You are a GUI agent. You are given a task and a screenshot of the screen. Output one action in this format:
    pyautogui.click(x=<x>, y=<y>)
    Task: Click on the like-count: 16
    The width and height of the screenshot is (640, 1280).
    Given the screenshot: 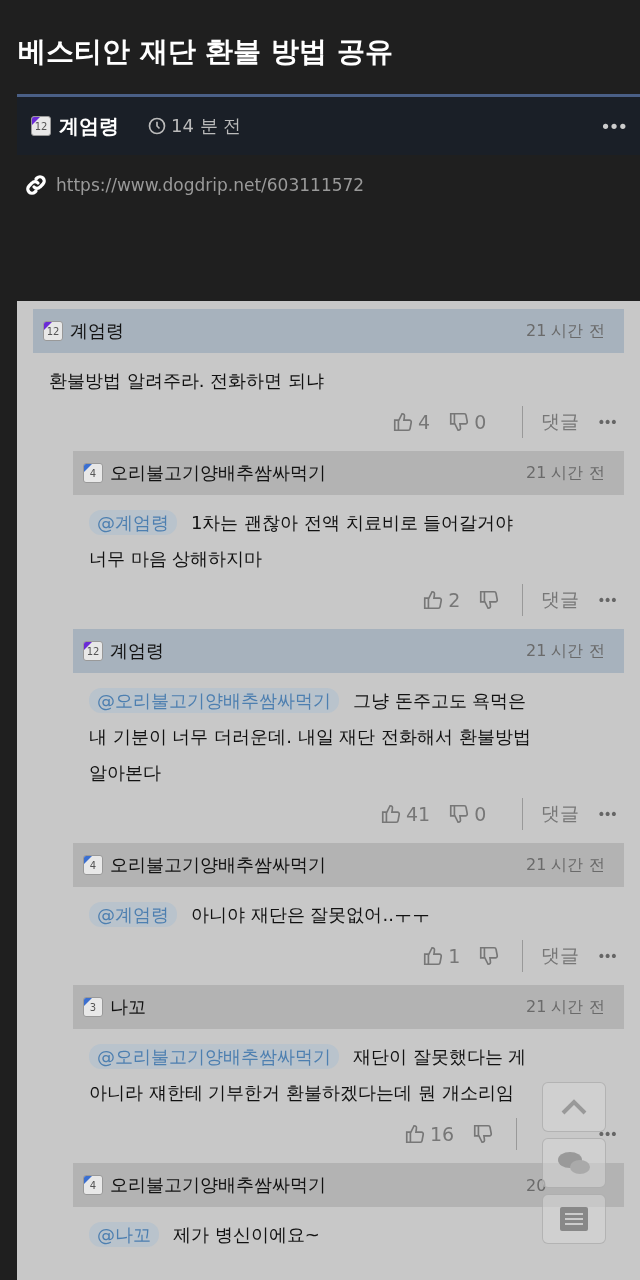 What is the action you would take?
    pyautogui.click(x=442, y=1134)
    